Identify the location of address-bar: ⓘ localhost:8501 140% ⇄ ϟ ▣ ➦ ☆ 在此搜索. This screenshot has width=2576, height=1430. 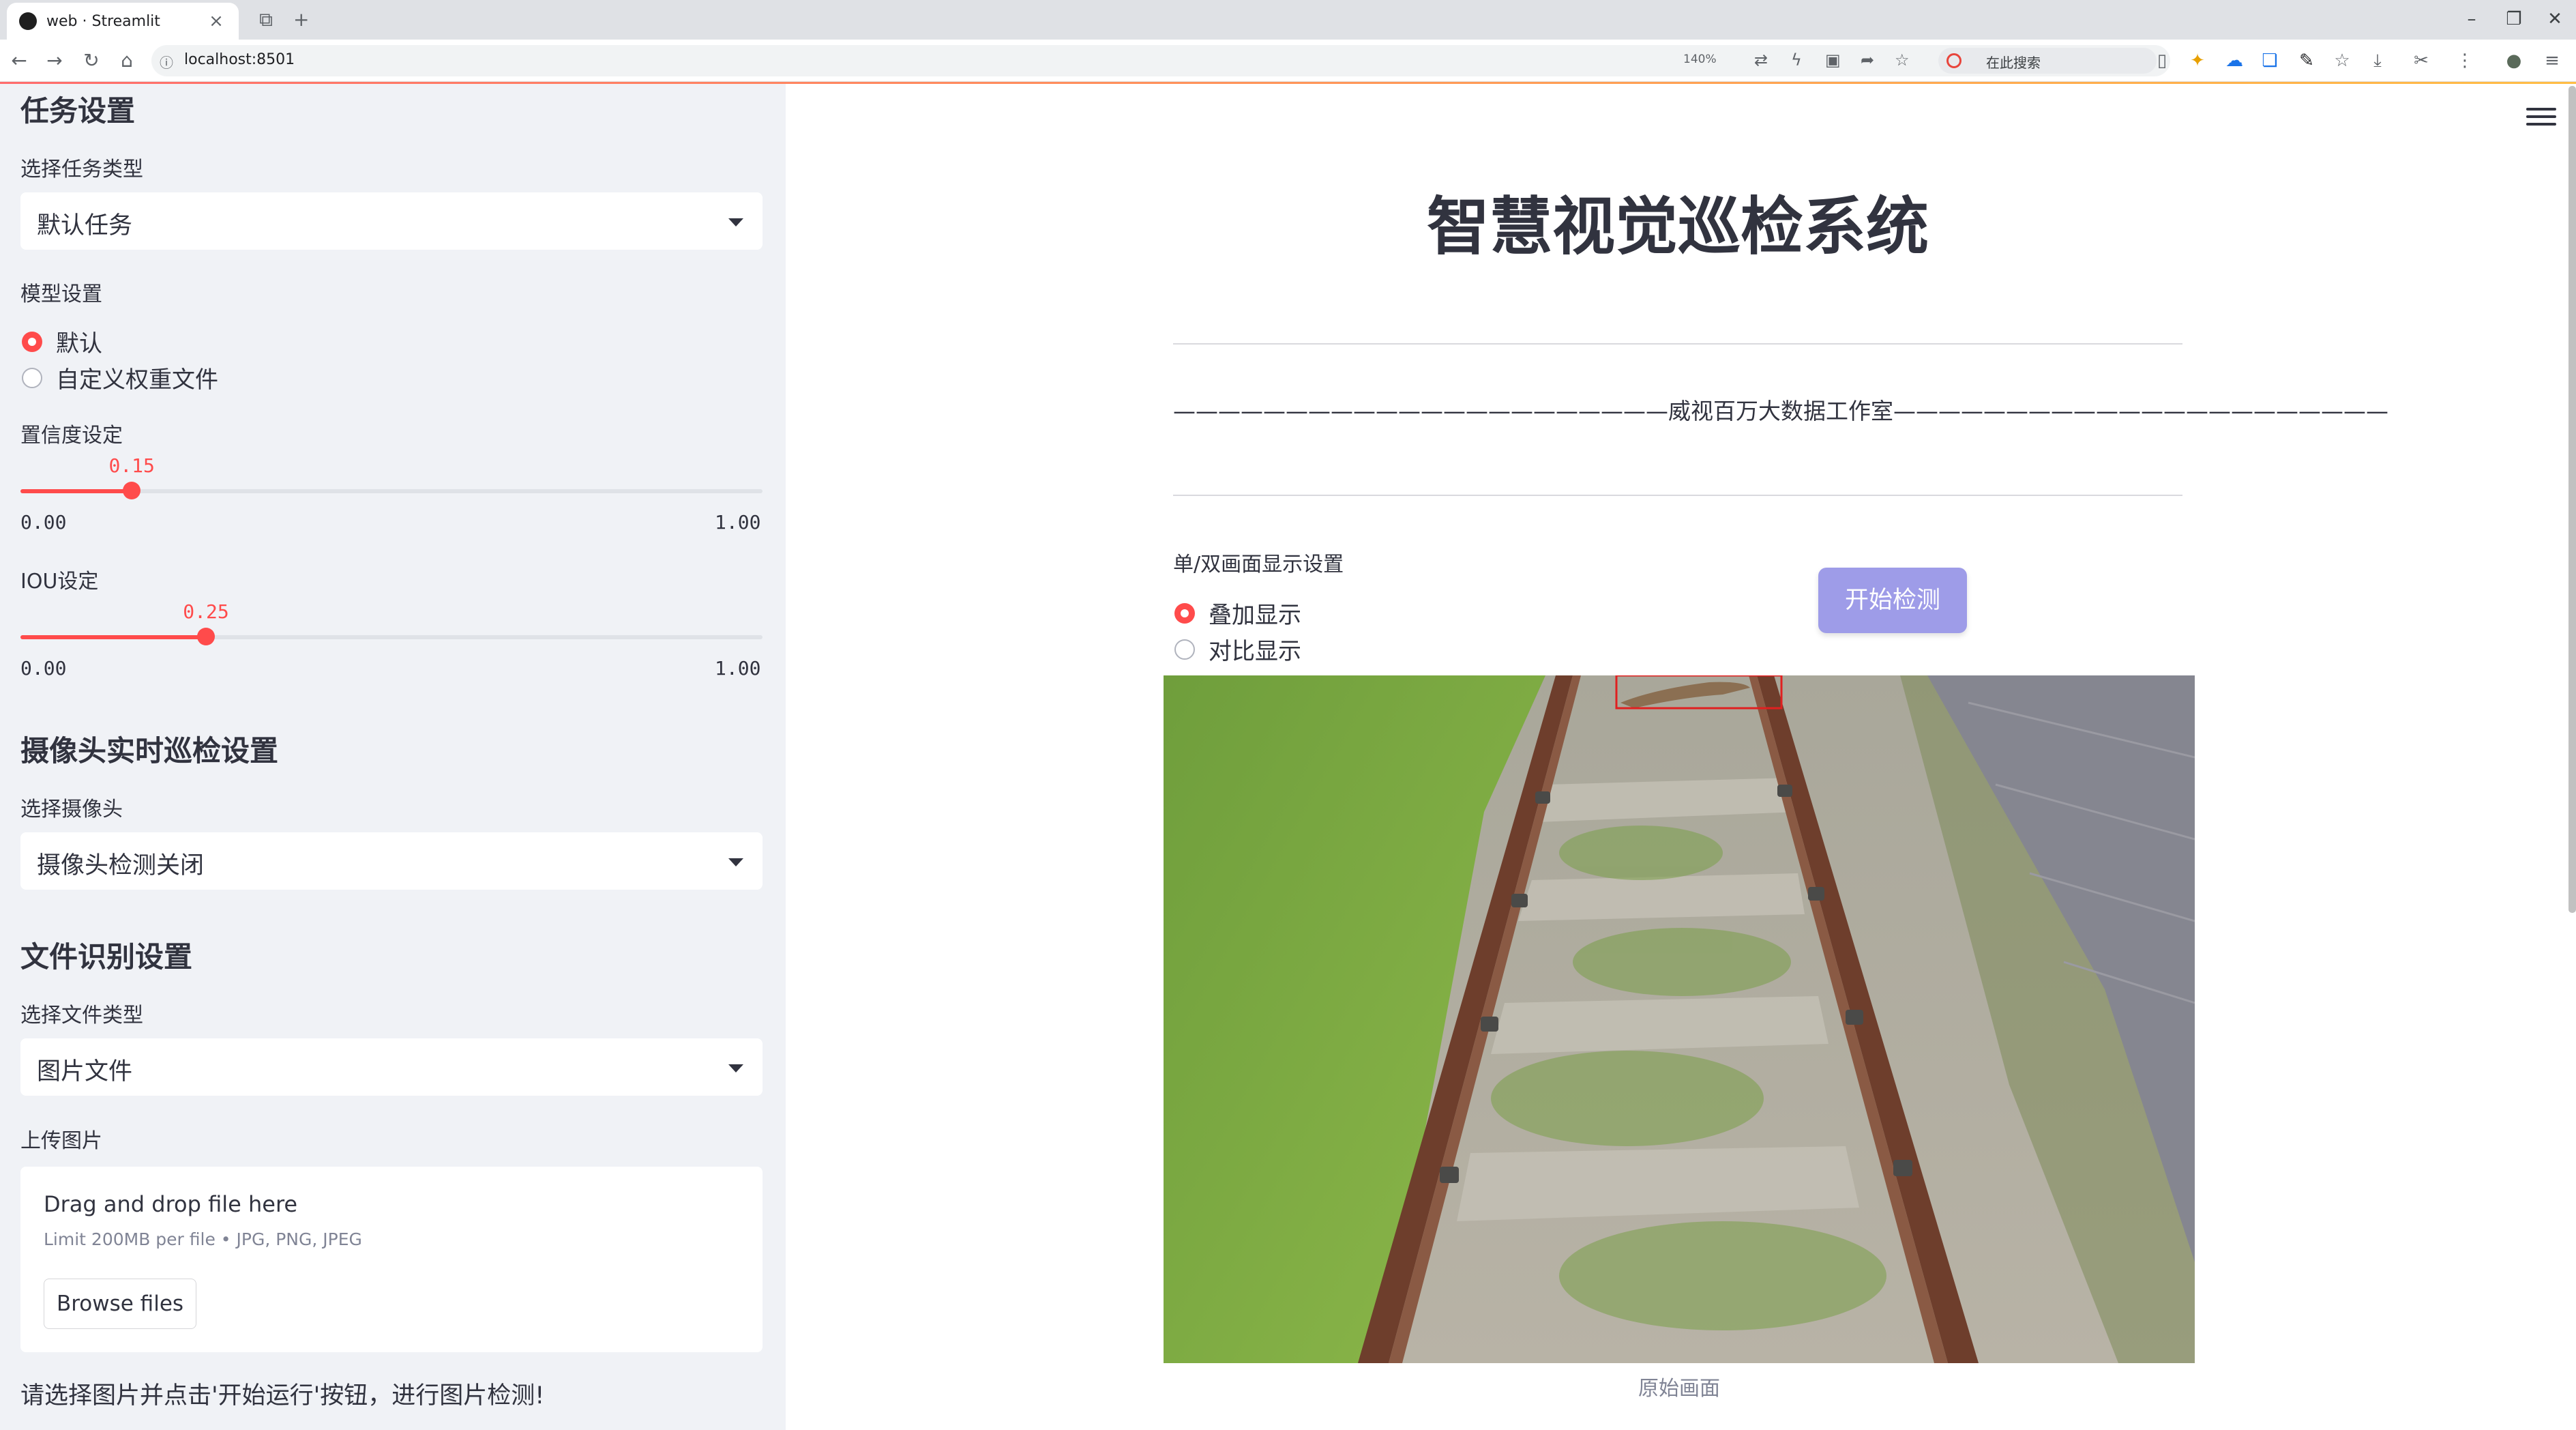
(1160, 60).